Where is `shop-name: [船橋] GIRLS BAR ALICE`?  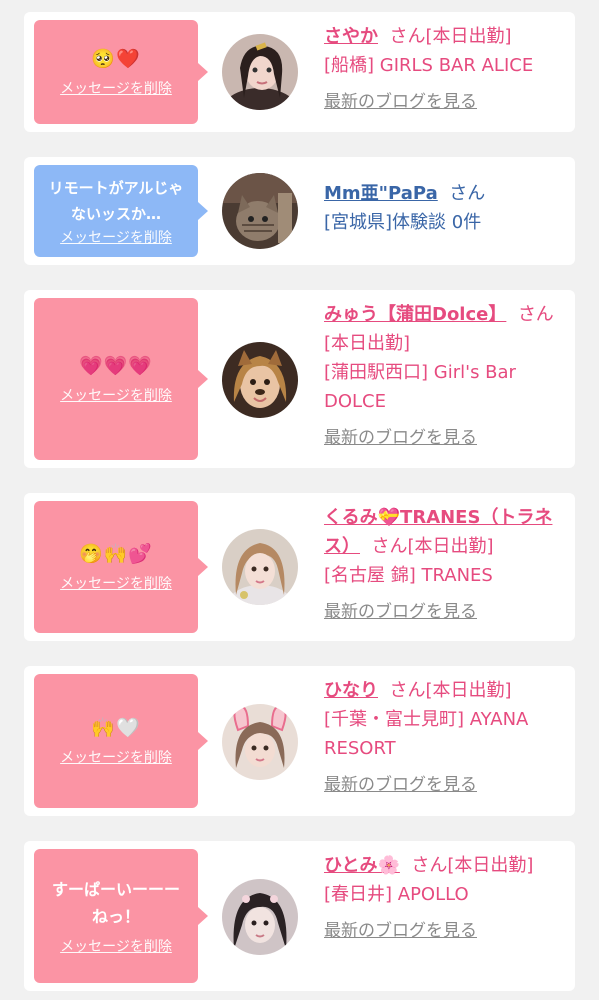
shop-name: [船橋] GIRLS BAR ALICE is located at coordinates (429, 65).